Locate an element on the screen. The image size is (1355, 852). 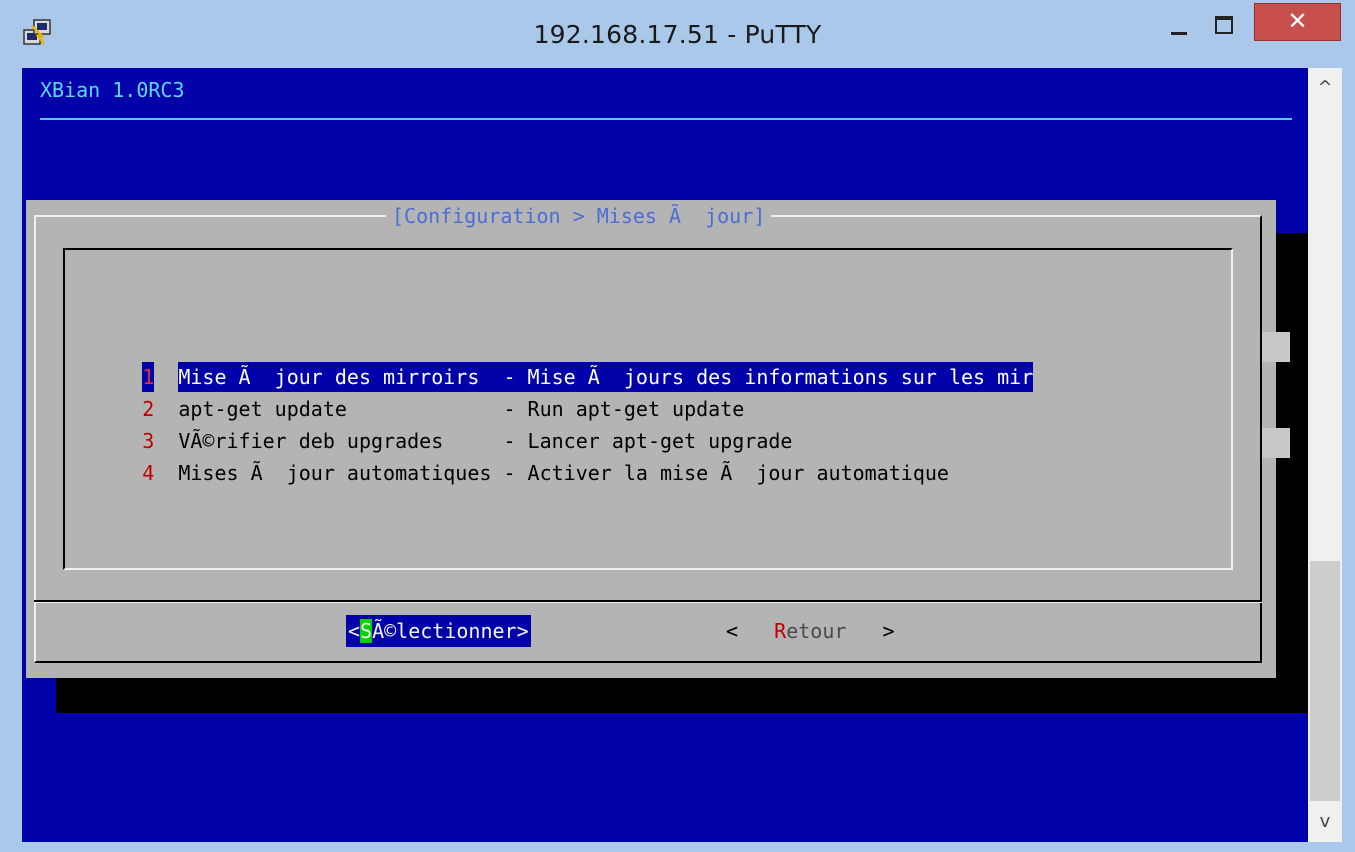
close-button: ✕ is located at coordinates (1297, 22).